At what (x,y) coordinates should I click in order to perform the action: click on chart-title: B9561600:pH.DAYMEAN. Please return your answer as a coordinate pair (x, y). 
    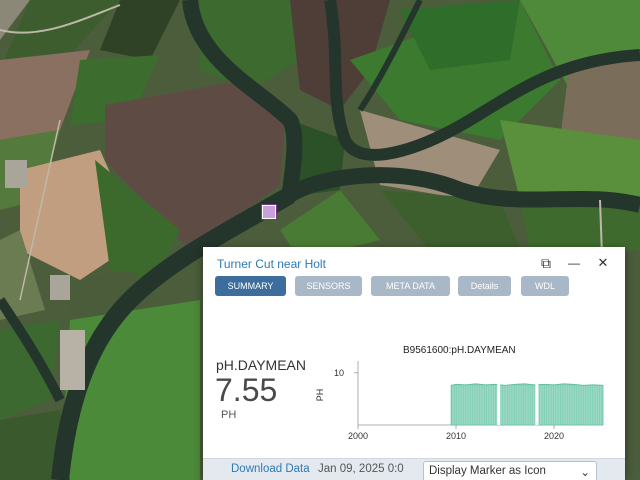
    Looking at the image, I should click on (459, 350).